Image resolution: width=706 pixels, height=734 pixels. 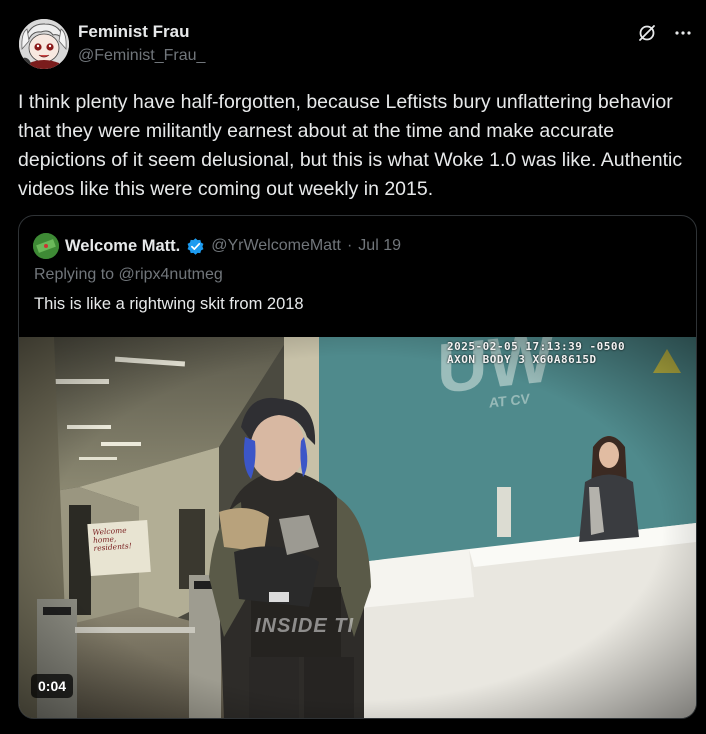 I want to click on replying-to-prefix: Replying to, so click(x=76, y=274).